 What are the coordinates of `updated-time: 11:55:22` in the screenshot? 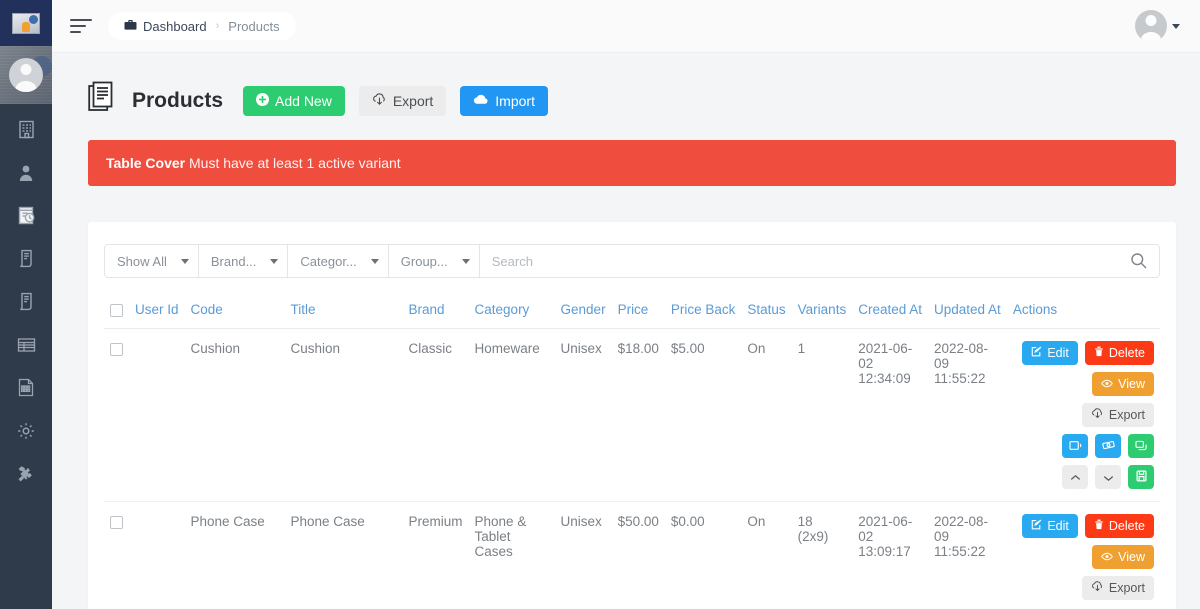 It's located at (960, 378).